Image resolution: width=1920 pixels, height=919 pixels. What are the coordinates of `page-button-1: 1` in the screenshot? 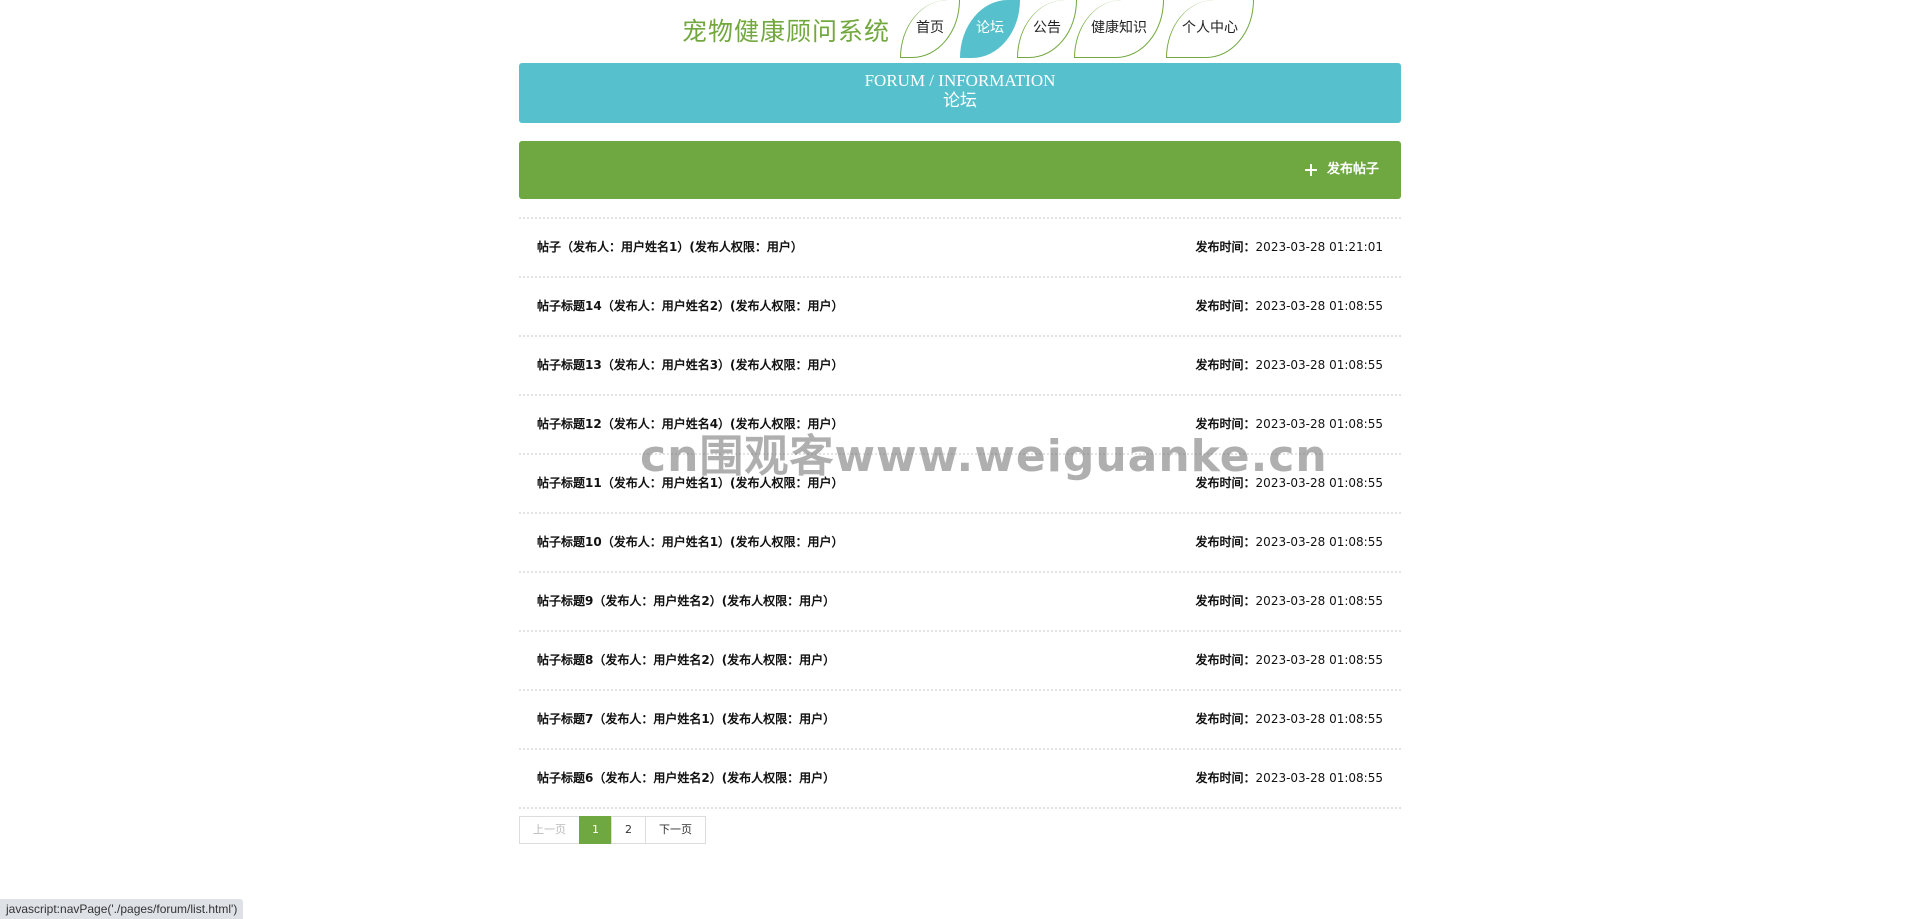 It's located at (595, 830).